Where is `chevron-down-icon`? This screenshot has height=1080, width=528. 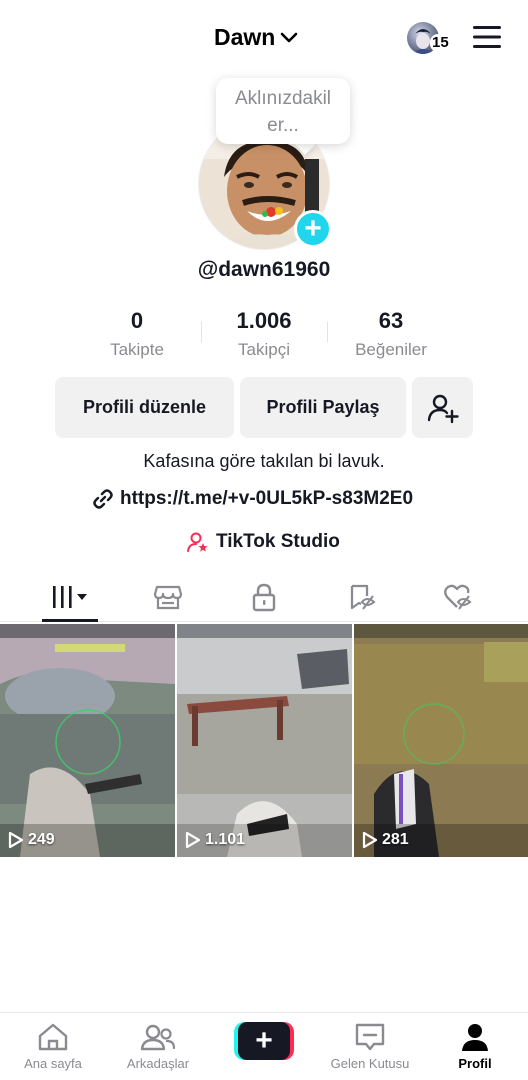
chevron-down-icon is located at coordinates (289, 37).